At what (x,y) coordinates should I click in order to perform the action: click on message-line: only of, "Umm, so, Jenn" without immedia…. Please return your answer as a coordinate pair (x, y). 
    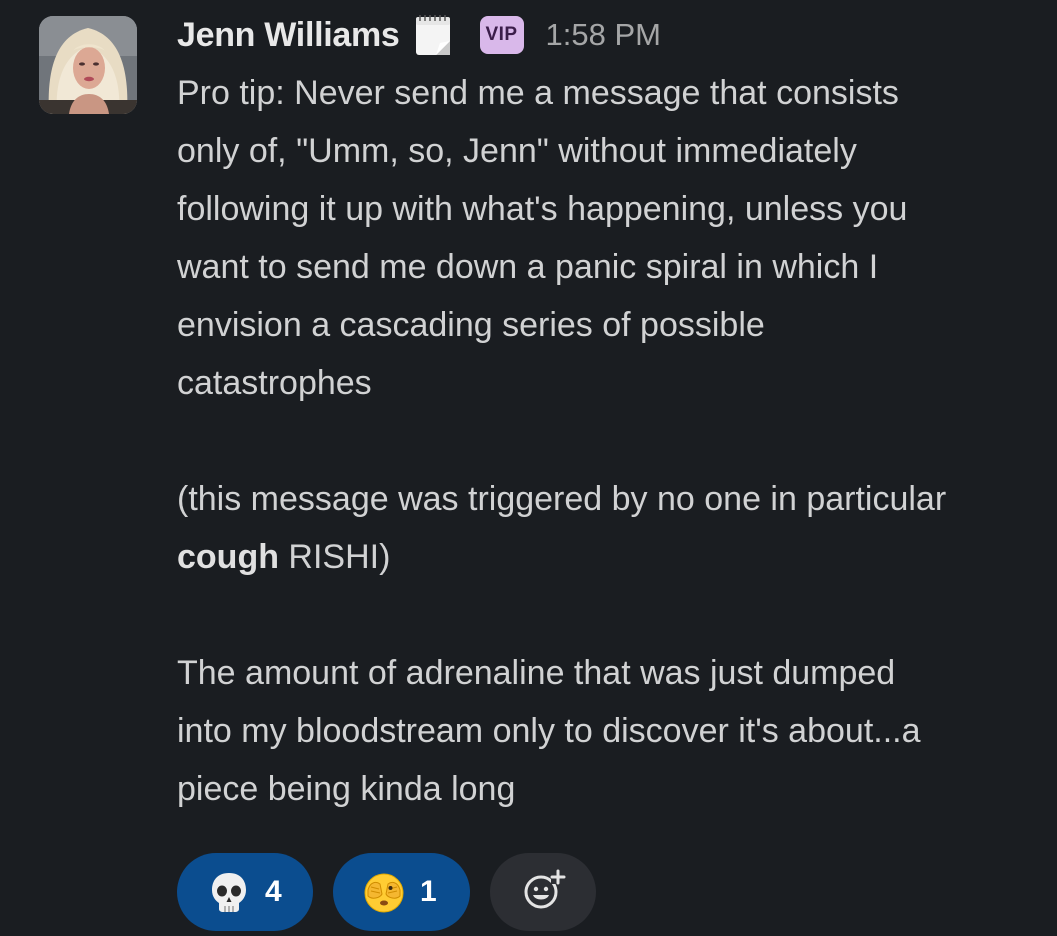
    Looking at the image, I should click on (517, 151).